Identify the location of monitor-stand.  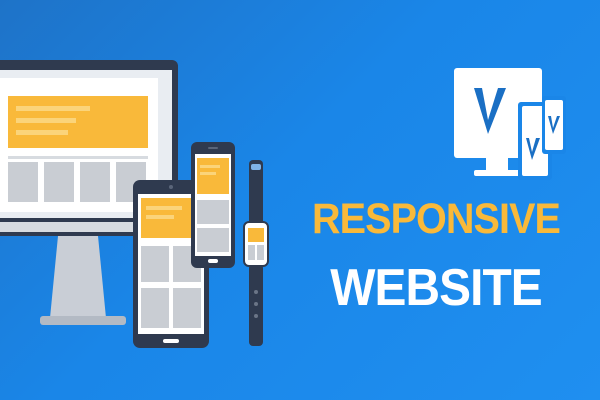
(78, 277).